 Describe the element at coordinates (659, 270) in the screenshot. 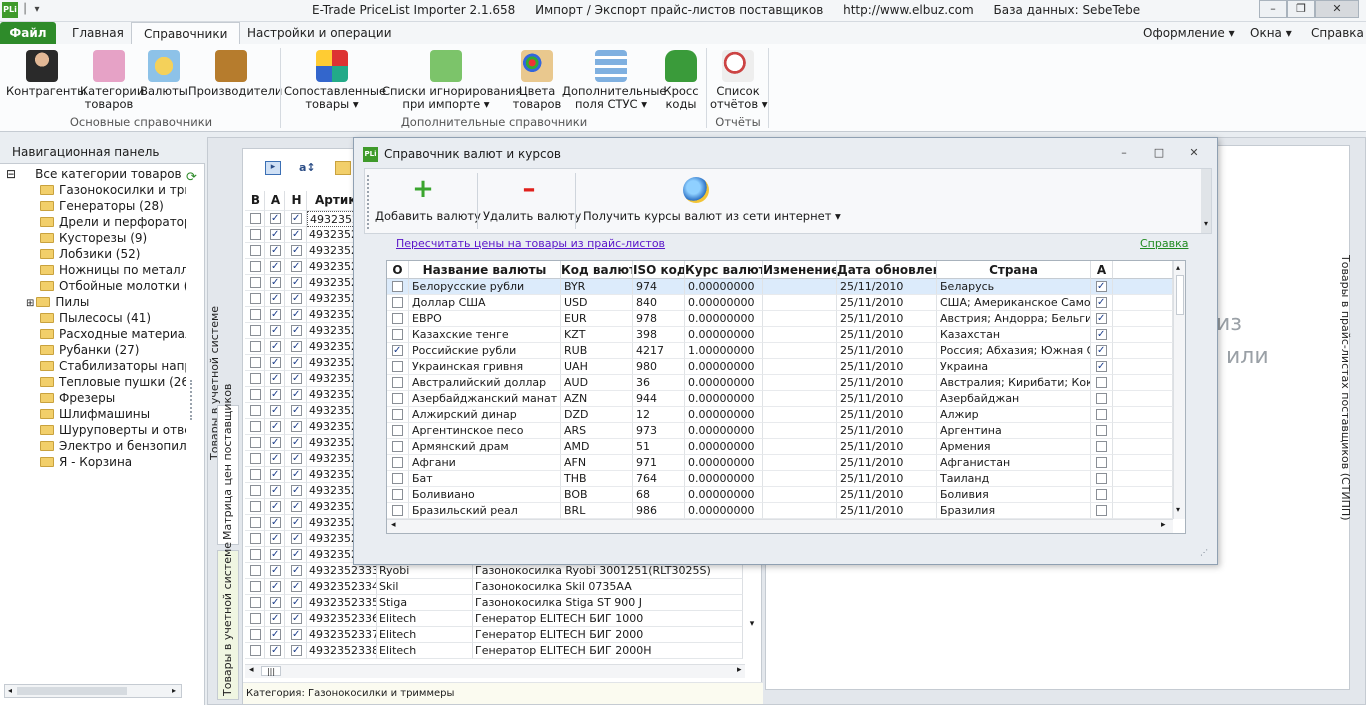

I see `col-header-iso: ISO код` at that location.